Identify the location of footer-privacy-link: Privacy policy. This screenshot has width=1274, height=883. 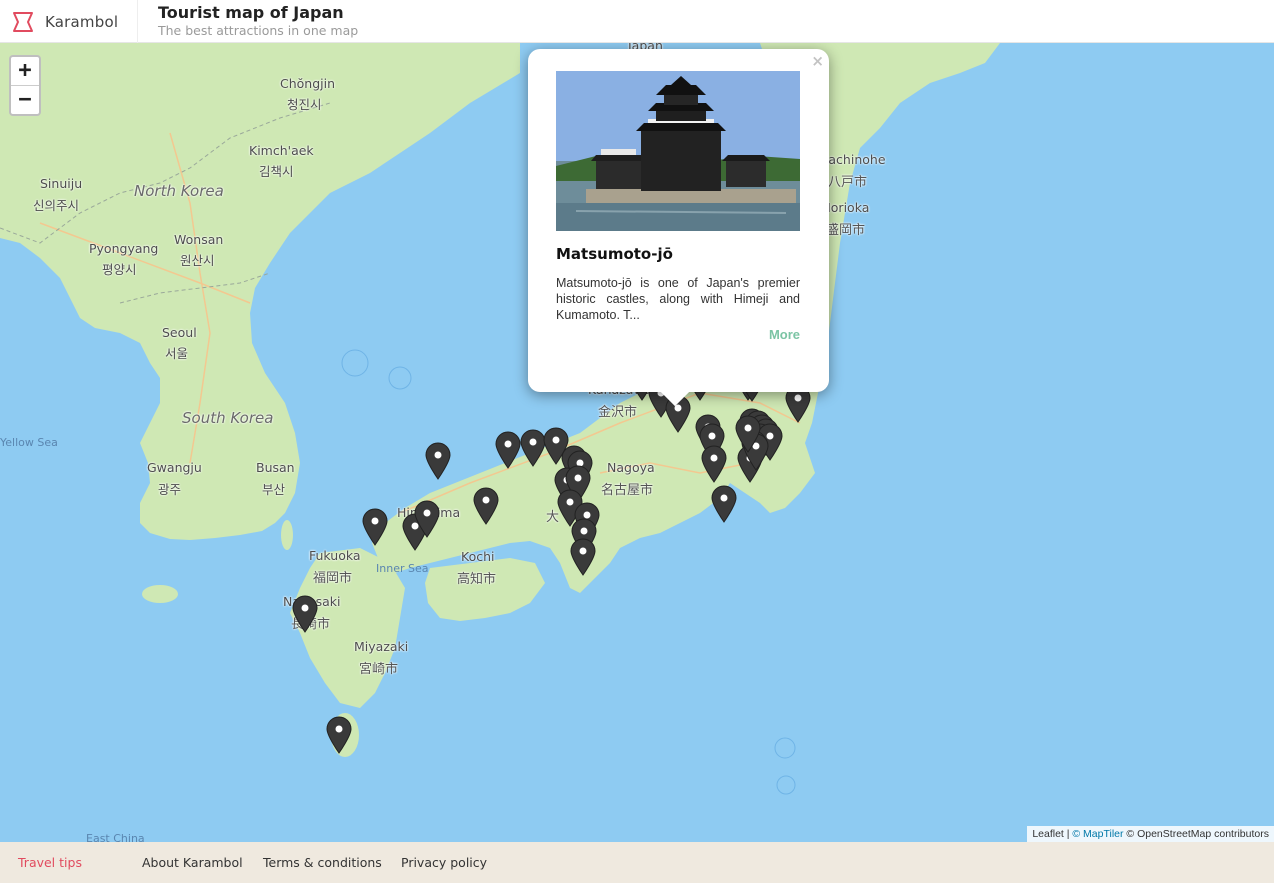
(444, 862).